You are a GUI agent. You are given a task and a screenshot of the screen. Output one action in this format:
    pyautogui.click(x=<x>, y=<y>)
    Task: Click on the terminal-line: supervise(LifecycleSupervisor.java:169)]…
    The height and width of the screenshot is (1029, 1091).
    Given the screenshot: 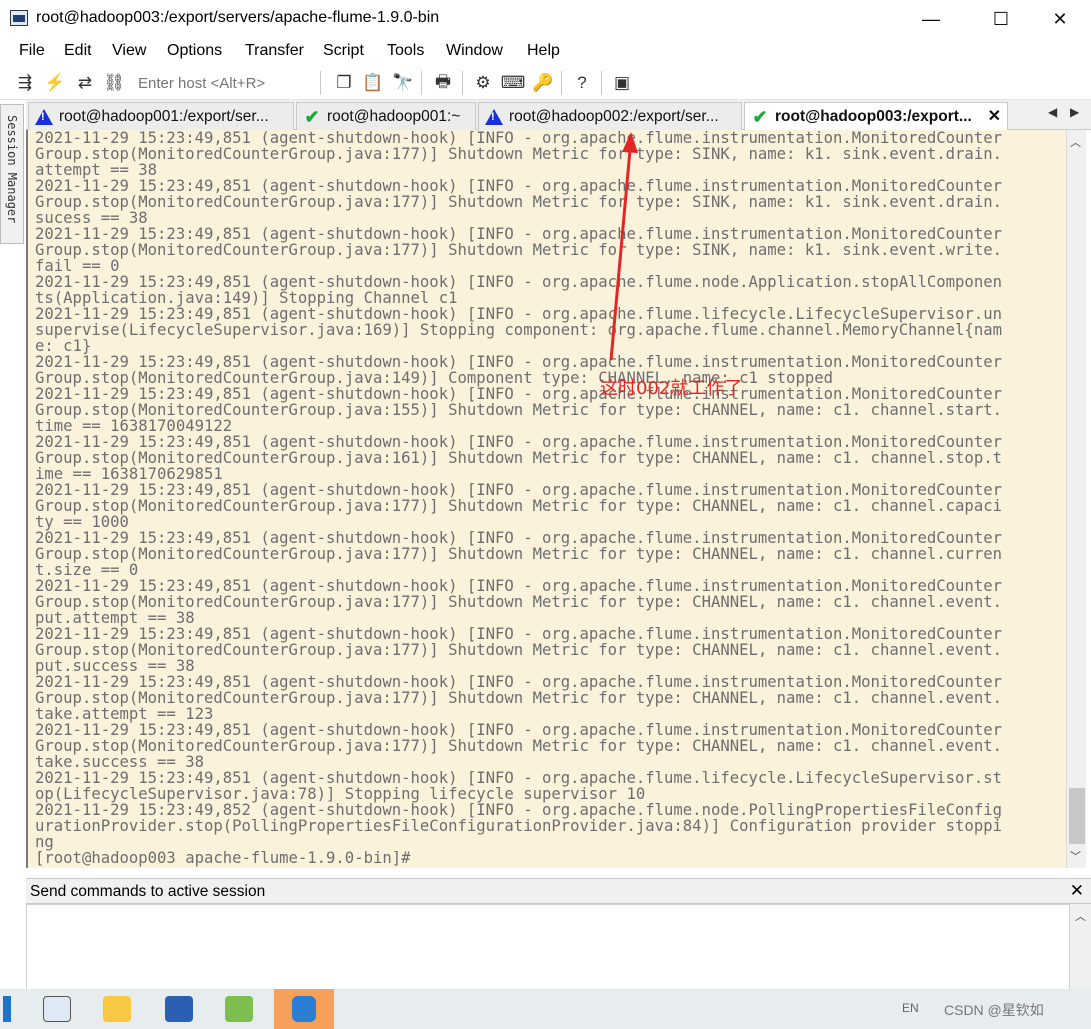 What is the action you would take?
    pyautogui.click(x=518, y=330)
    